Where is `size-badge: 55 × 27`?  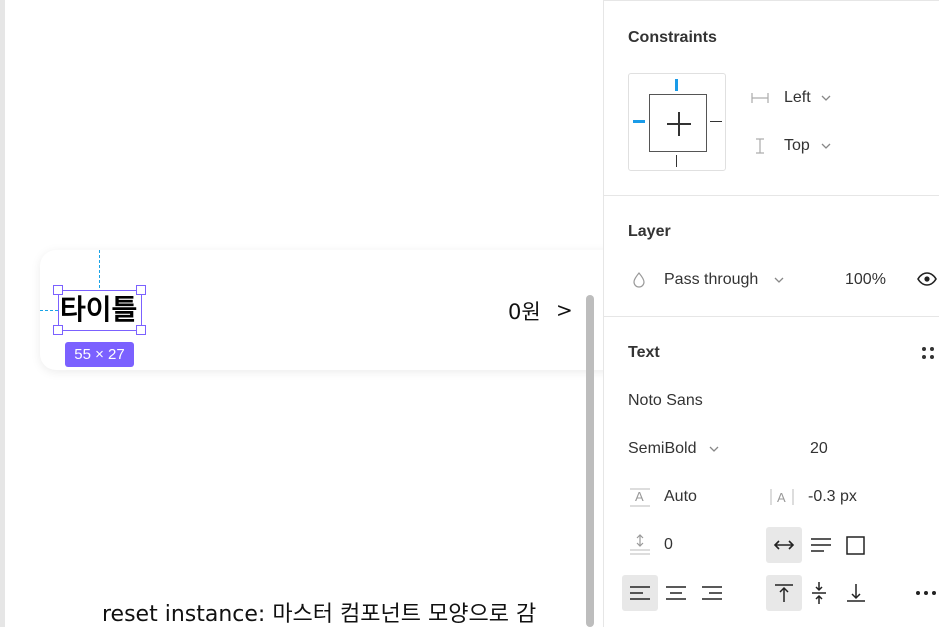
size-badge: 55 × 27 is located at coordinates (99, 354).